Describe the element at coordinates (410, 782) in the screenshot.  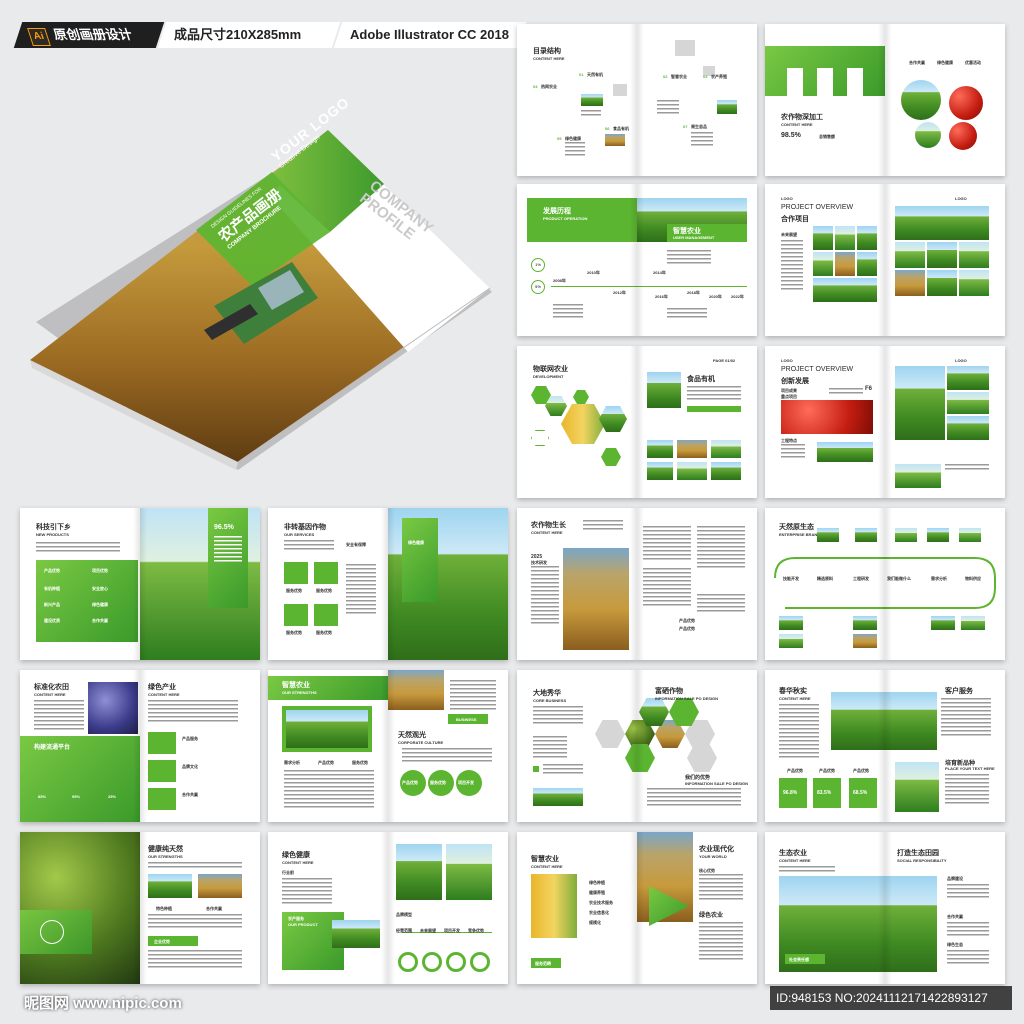
I see `circle-label: 产品优势` at that location.